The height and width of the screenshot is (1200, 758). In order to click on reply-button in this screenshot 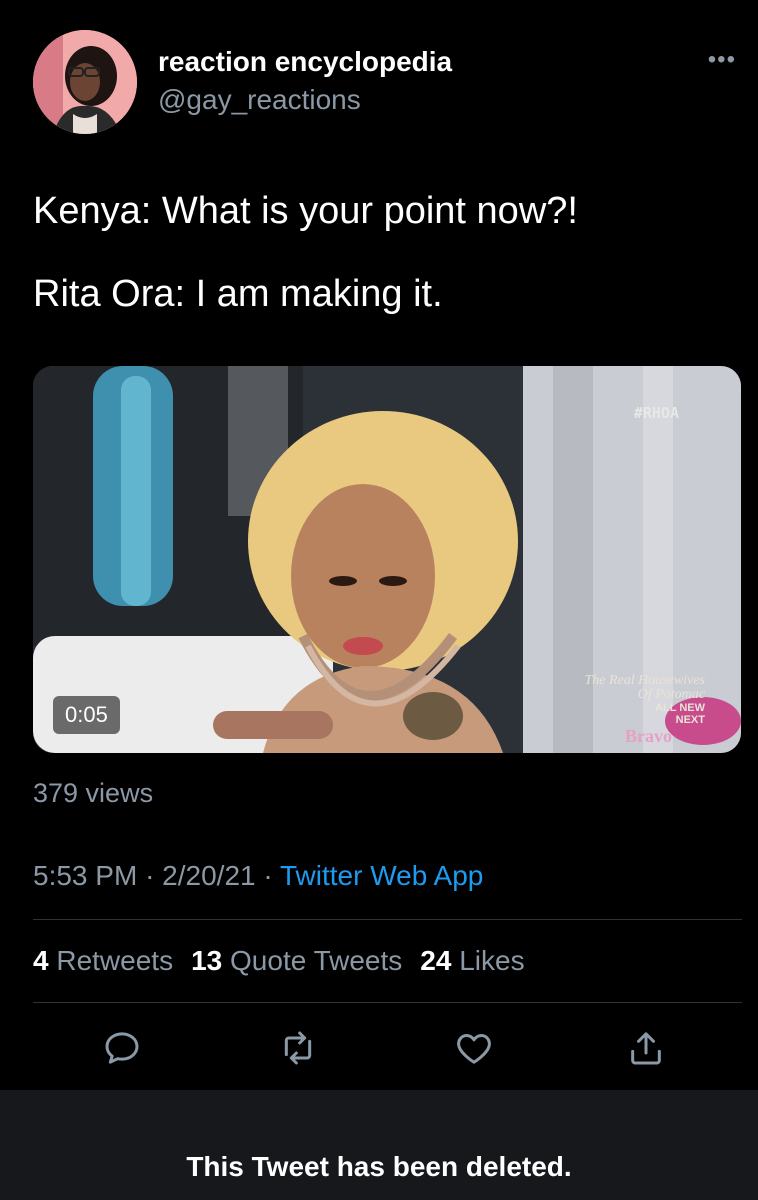, I will do `click(122, 1048)`.